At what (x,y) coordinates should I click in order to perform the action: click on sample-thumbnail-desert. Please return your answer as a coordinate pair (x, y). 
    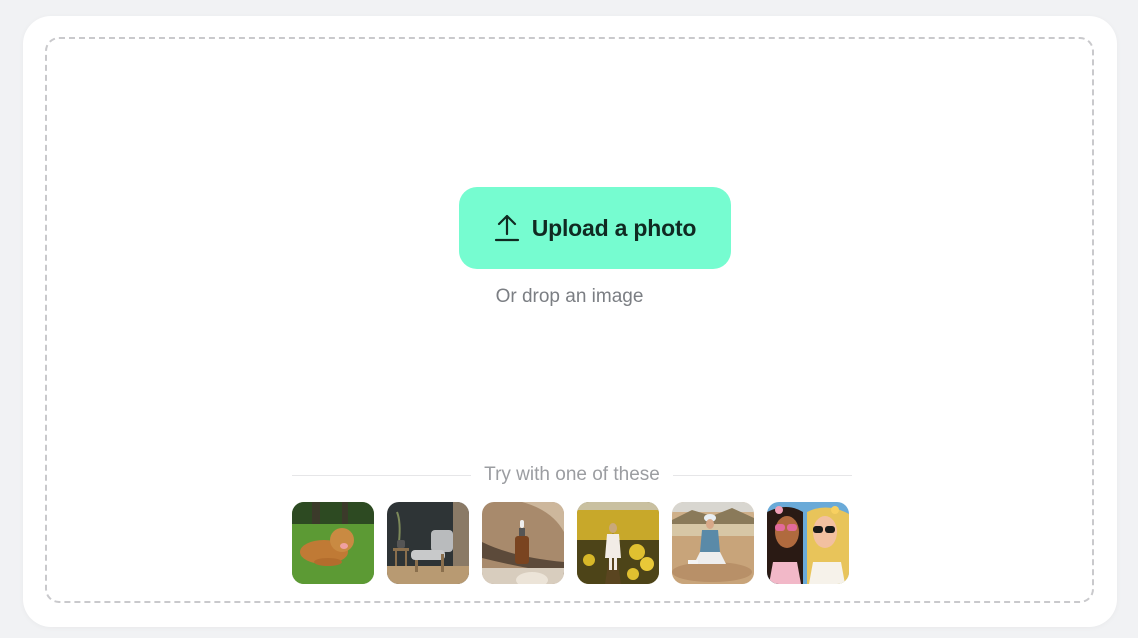
    Looking at the image, I should click on (713, 543).